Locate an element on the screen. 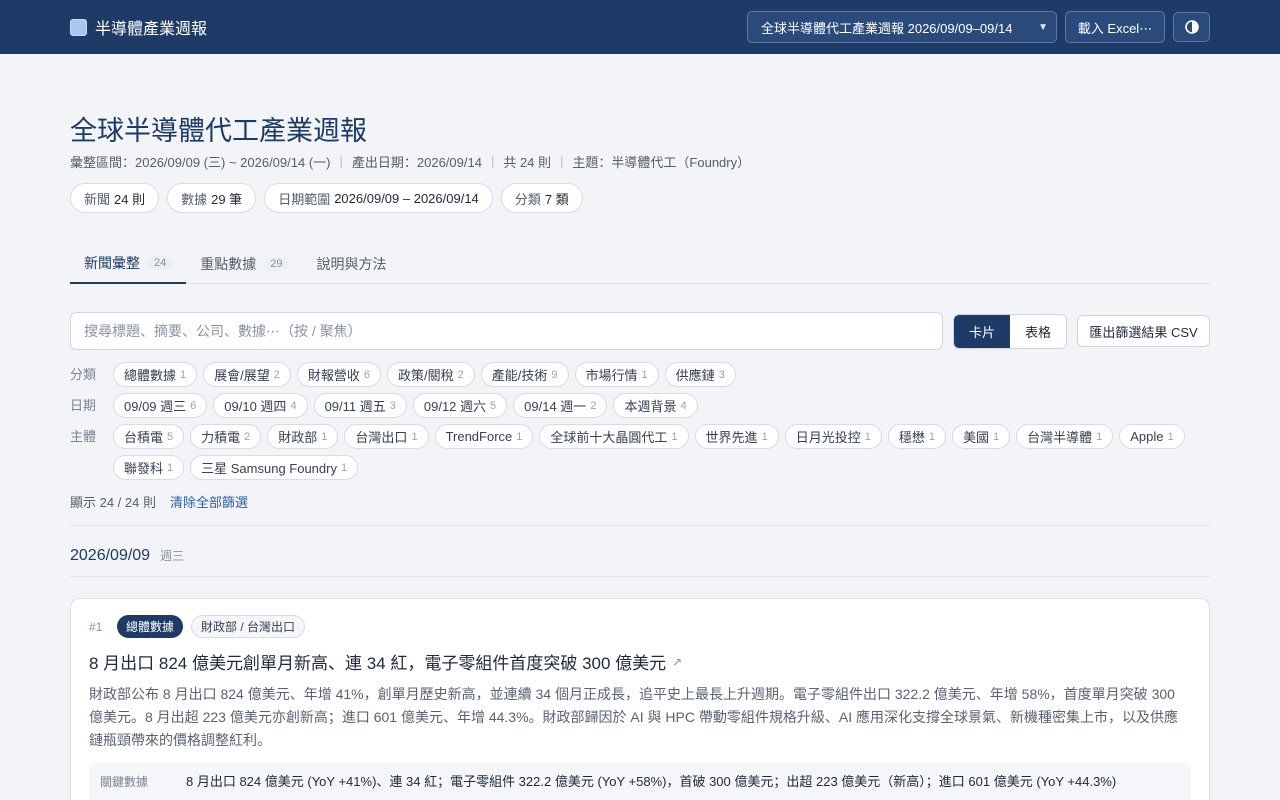  card-header: #1 總體數據 財政部 / 台灣出口 is located at coordinates (640, 626).